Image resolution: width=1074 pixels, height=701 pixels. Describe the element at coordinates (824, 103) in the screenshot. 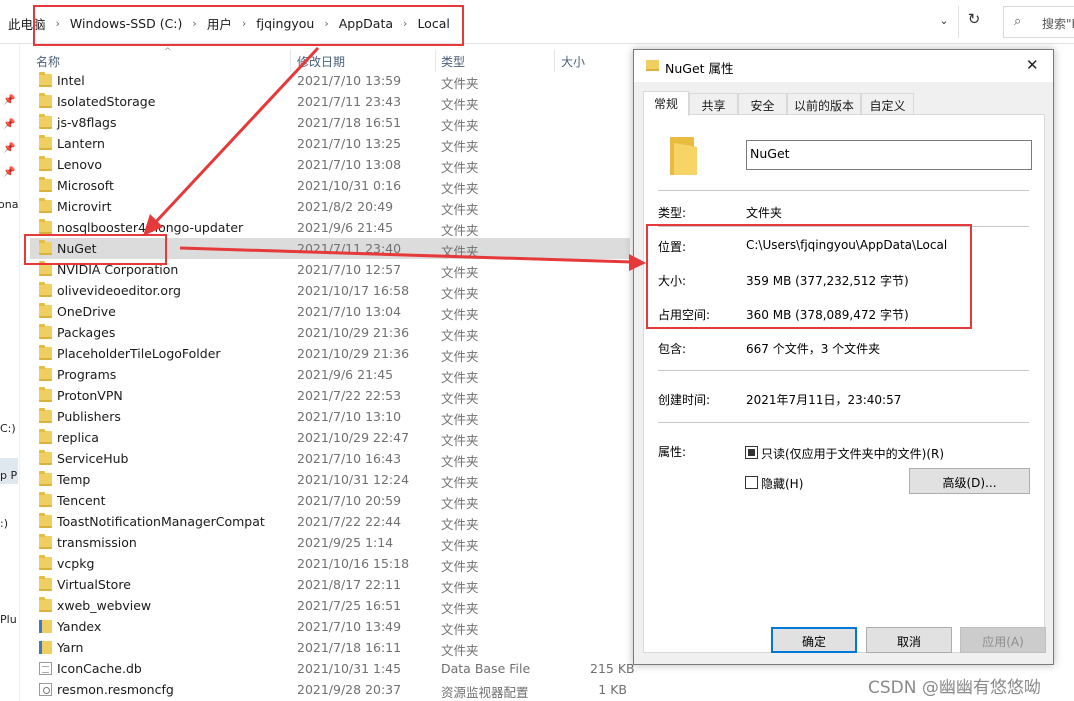

I see `tab-previous-versions: 以前的版本` at that location.